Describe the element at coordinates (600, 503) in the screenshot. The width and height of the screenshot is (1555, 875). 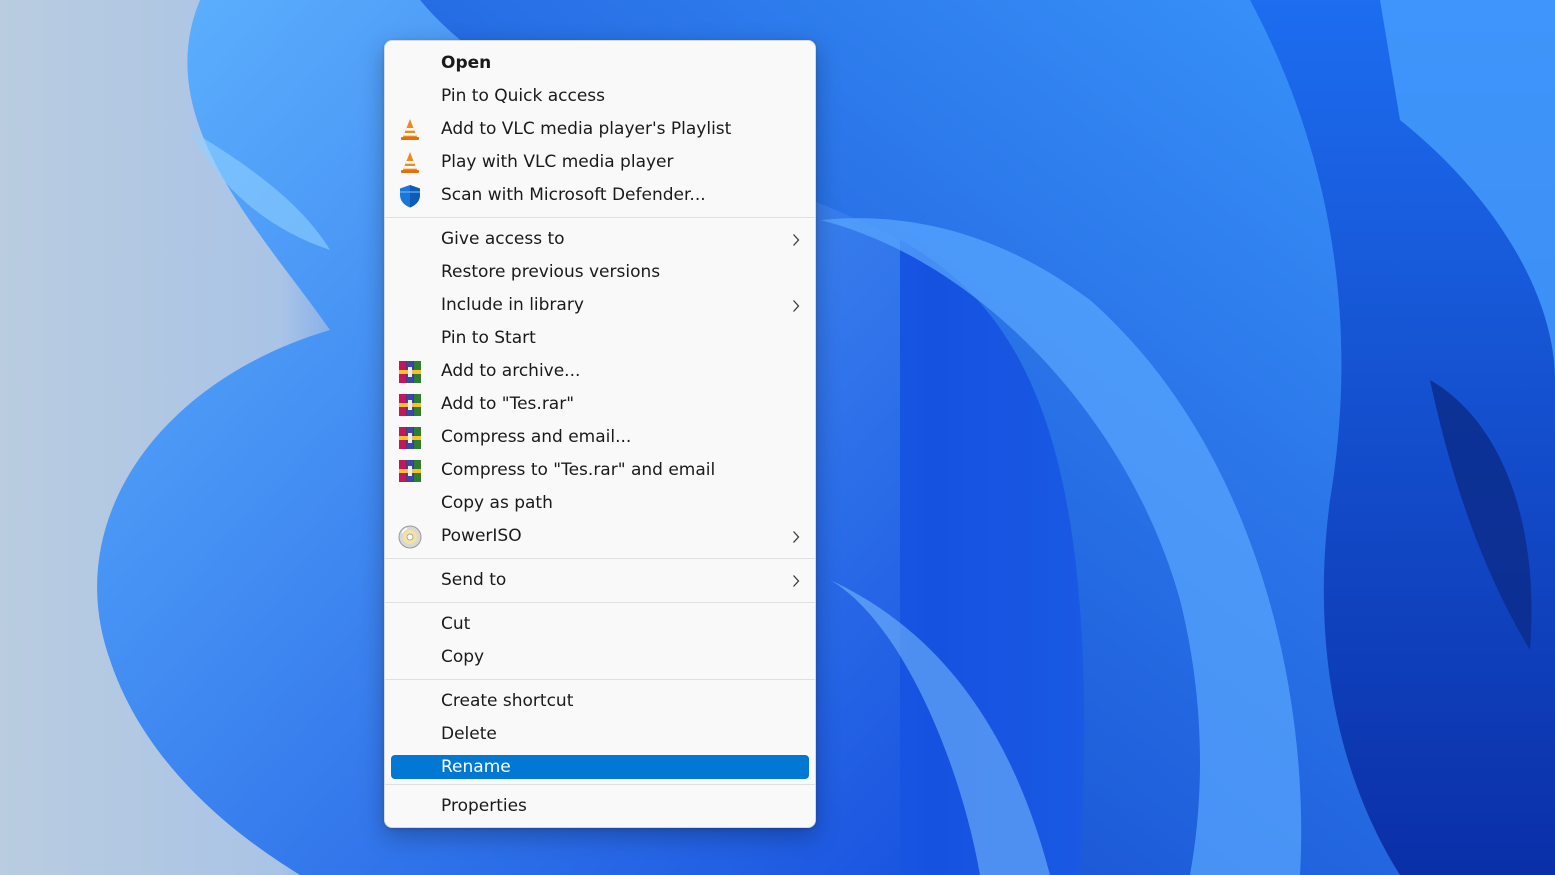
I see `menu-item-copy-as-path: Copy as path` at that location.